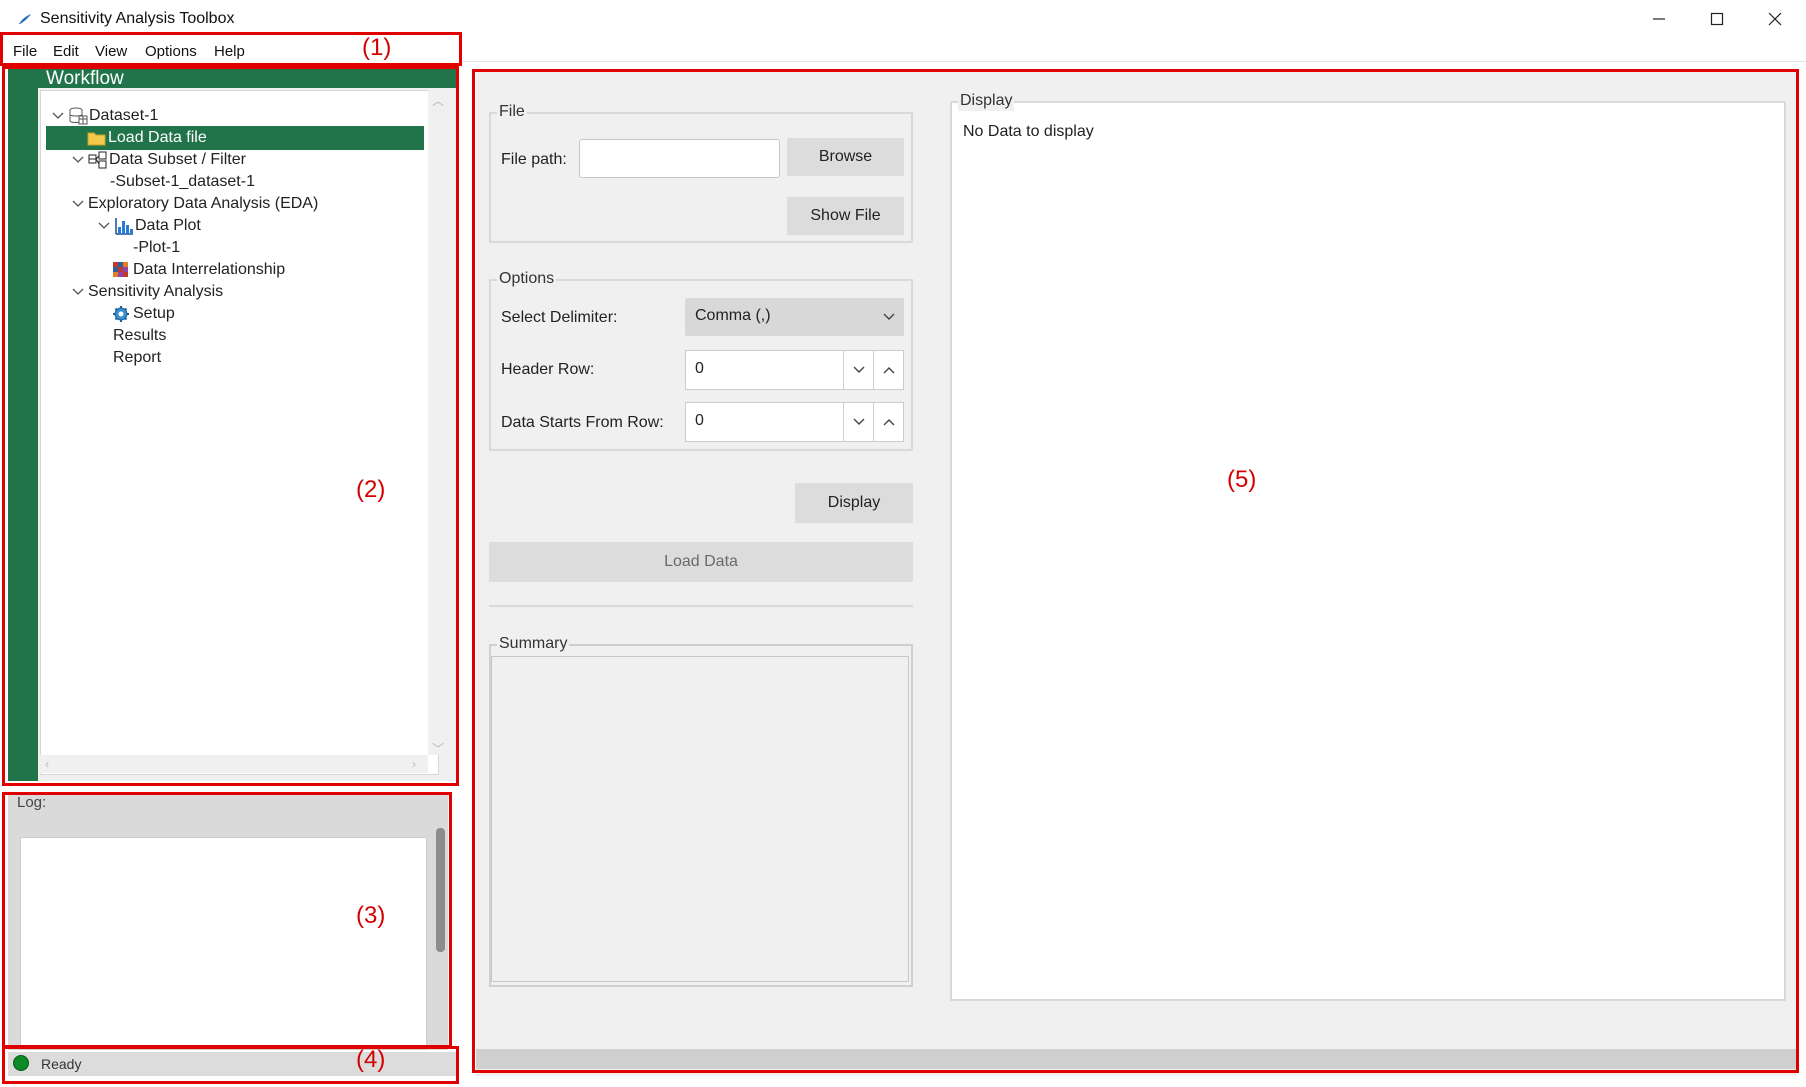  What do you see at coordinates (111, 51) in the screenshot?
I see `menu-view: View` at bounding box center [111, 51].